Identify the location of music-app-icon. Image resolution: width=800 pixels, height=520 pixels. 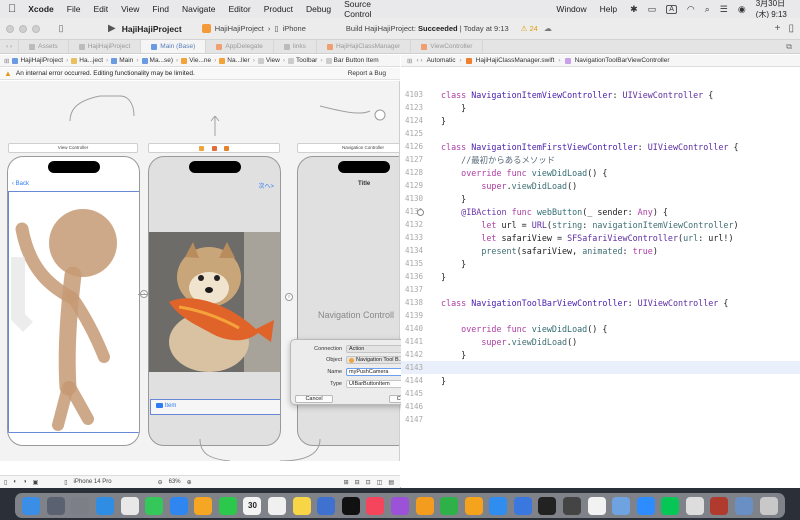
(375, 505).